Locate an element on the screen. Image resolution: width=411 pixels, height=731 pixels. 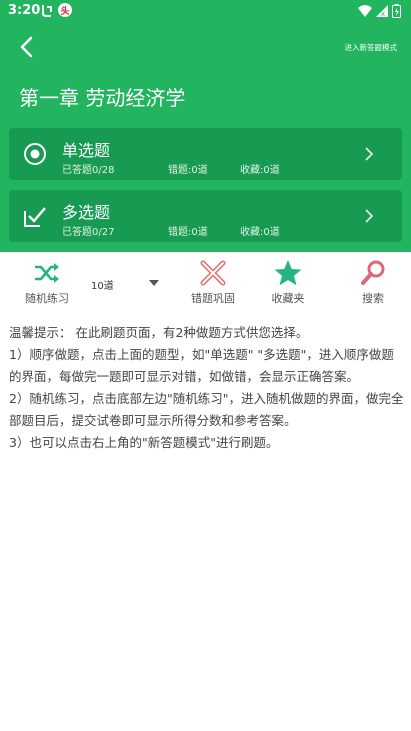
svg-text: x is located at coordinates (383, 13).